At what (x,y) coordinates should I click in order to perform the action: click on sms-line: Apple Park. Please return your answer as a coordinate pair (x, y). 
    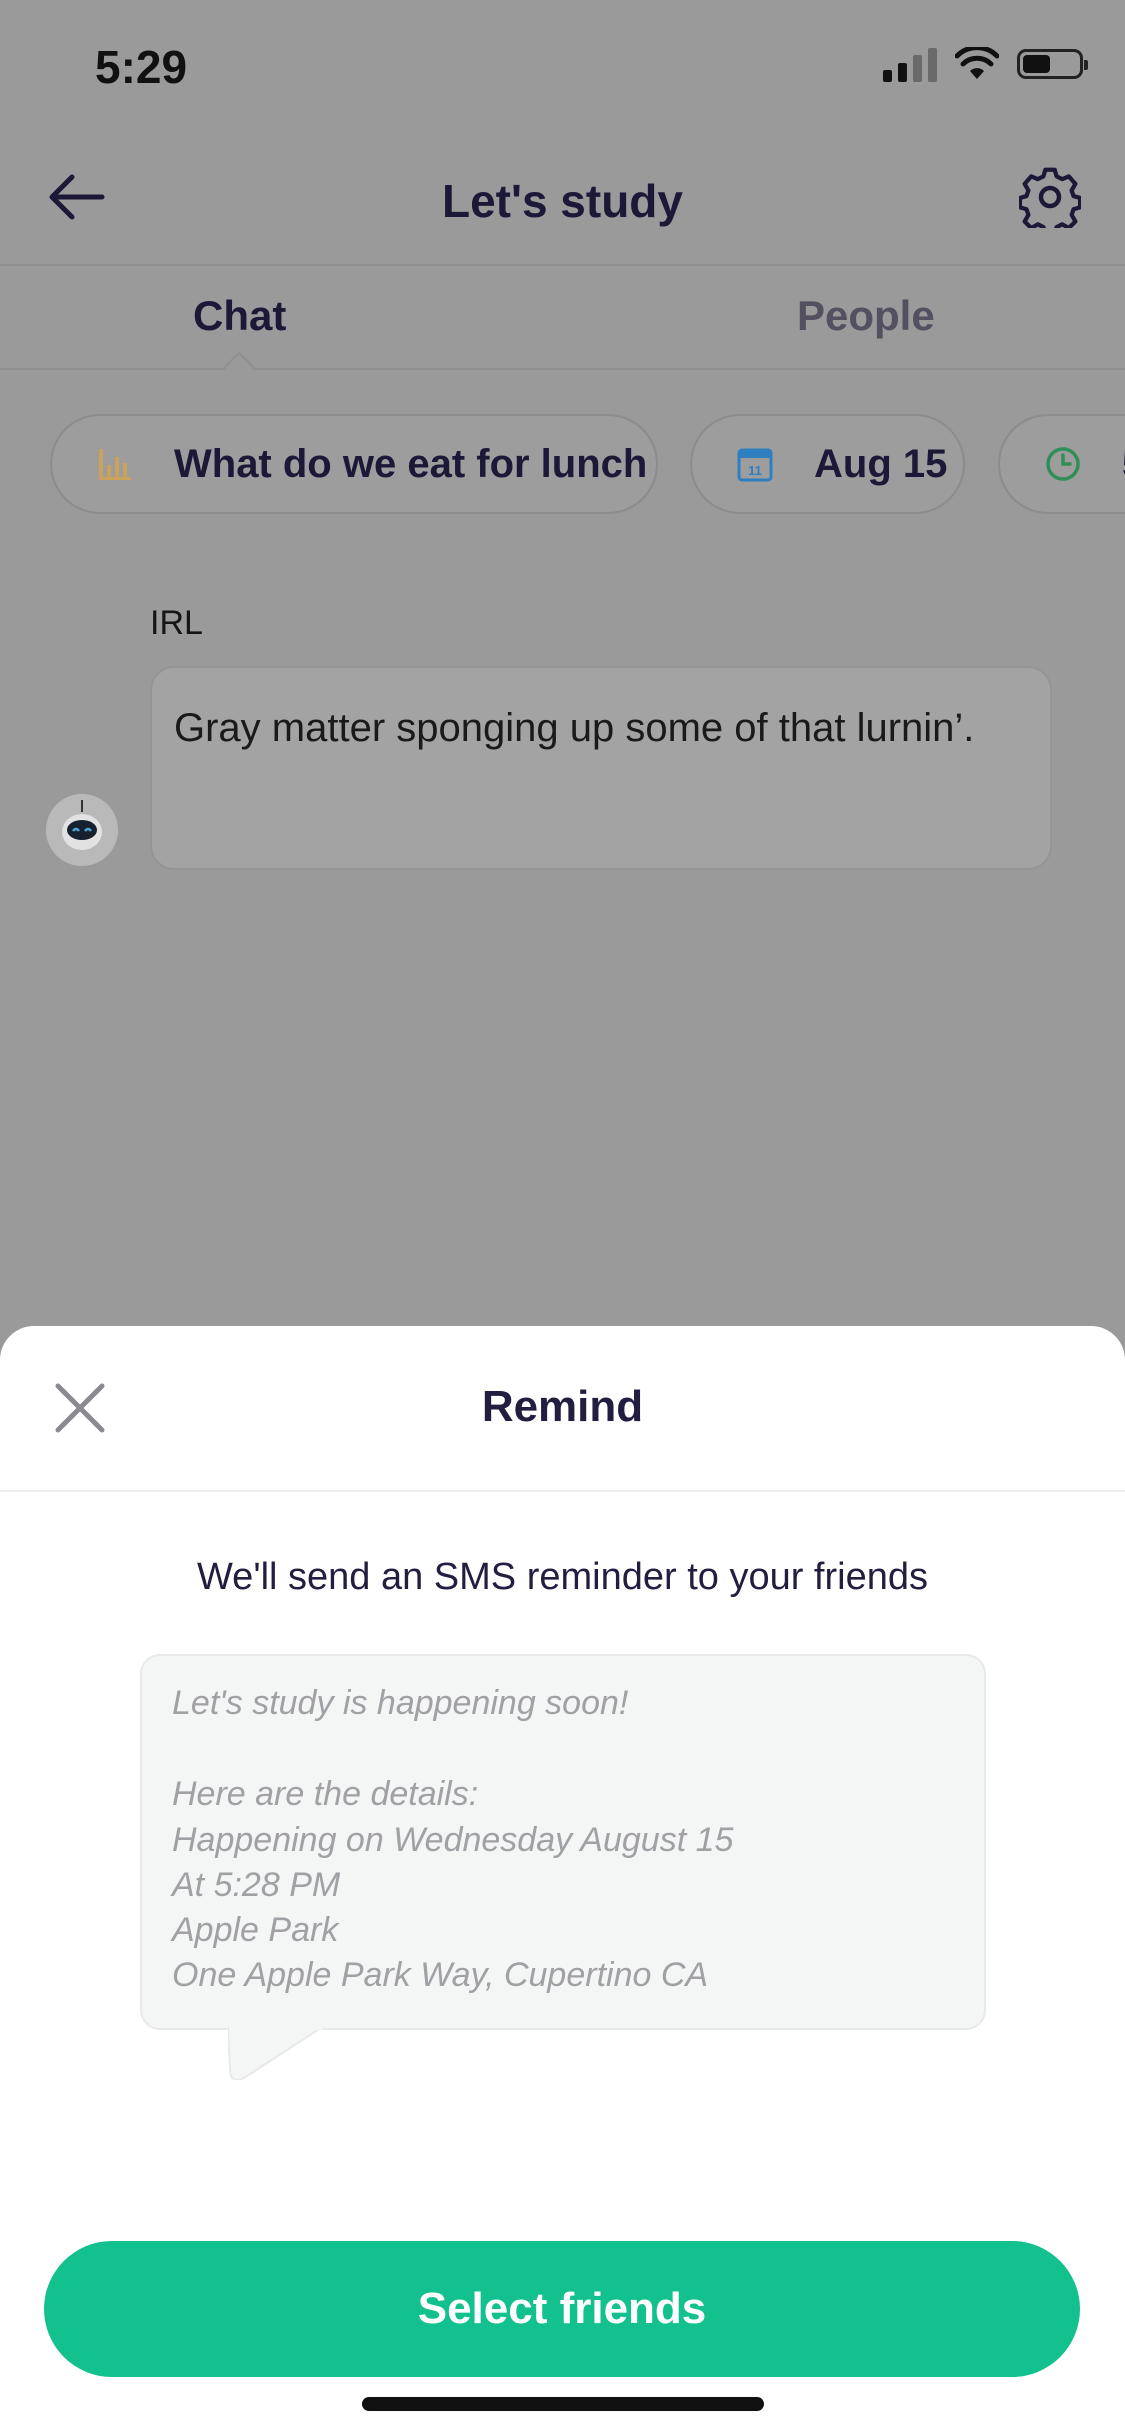
    Looking at the image, I should click on (255, 1930).